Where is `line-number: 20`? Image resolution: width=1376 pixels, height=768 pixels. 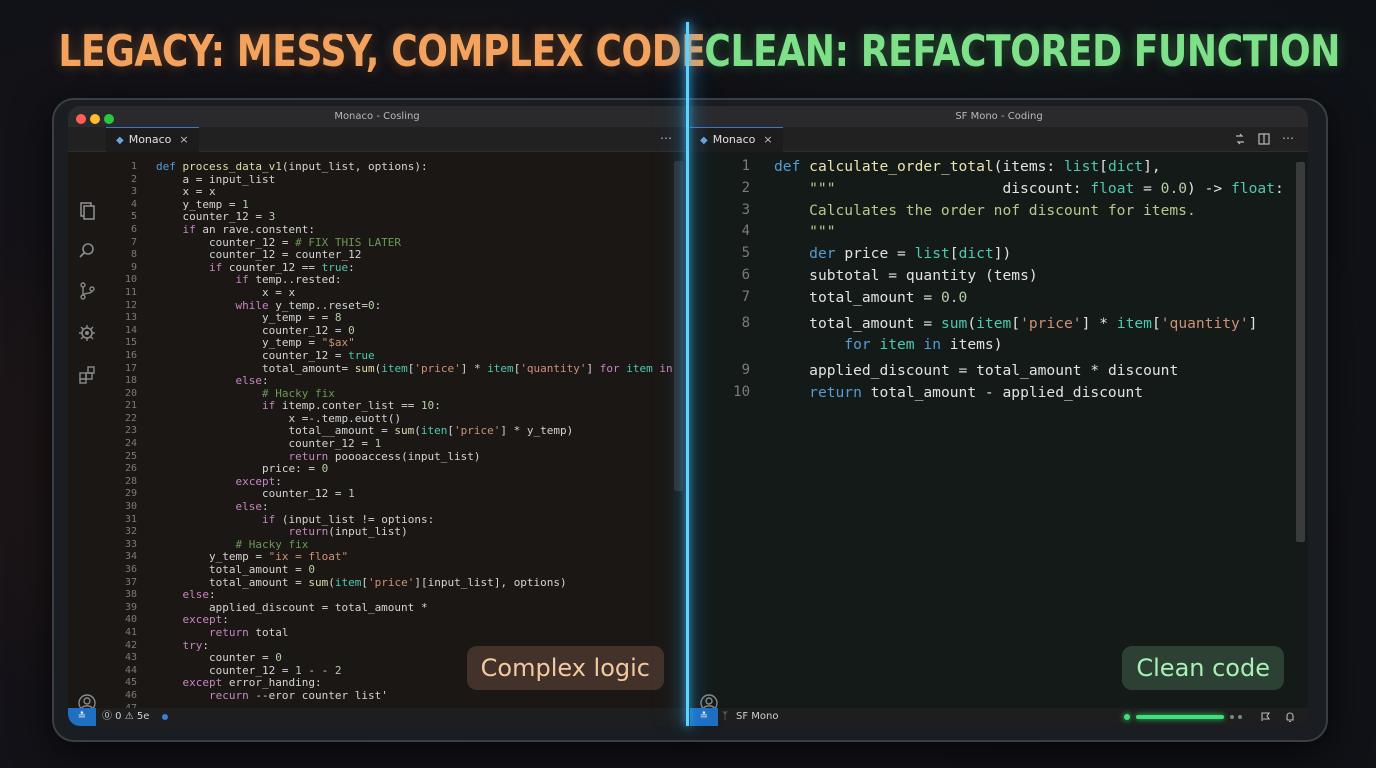 line-number: 20 is located at coordinates (130, 393).